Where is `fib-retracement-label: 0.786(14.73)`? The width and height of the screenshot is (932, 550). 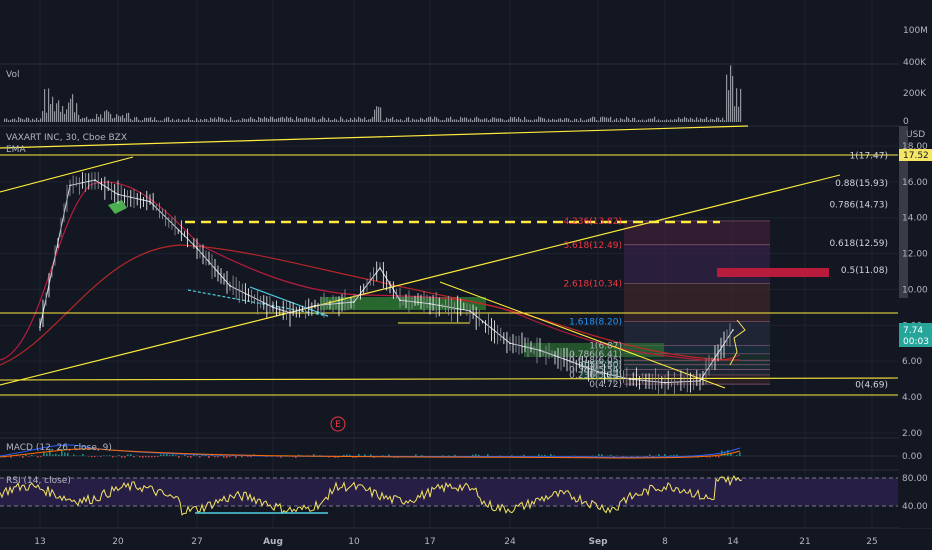
fib-retracement-label: 0.786(14.73) is located at coordinates (858, 206).